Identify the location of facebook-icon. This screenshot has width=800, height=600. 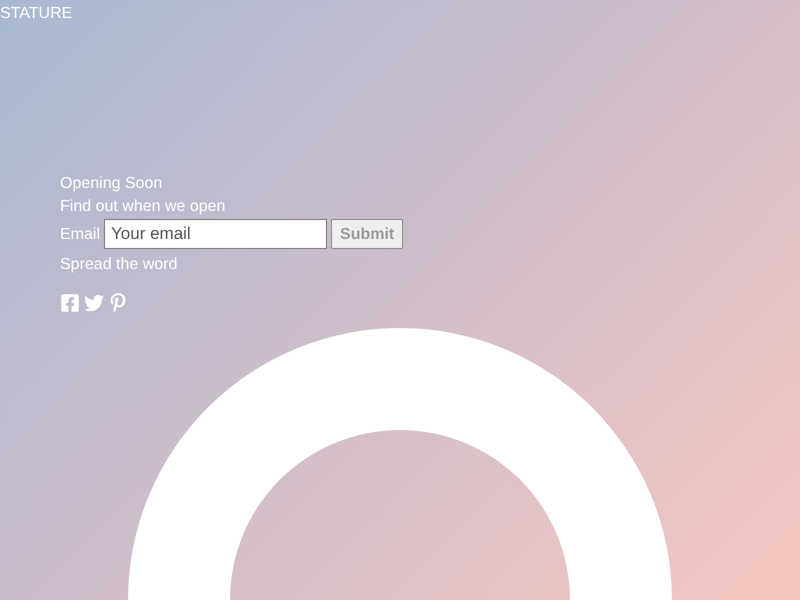
(70, 303).